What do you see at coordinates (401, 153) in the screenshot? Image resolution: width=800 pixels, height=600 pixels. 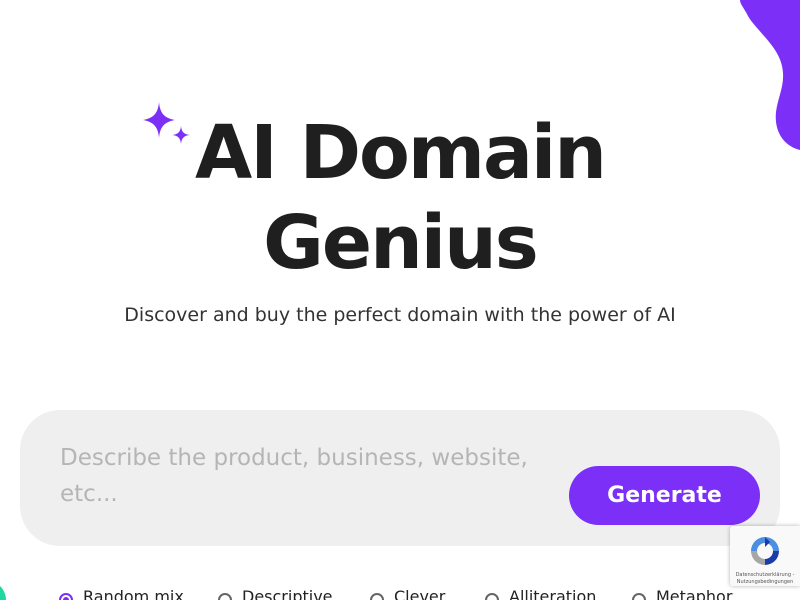 I see `title-line-1: AI Domain` at bounding box center [401, 153].